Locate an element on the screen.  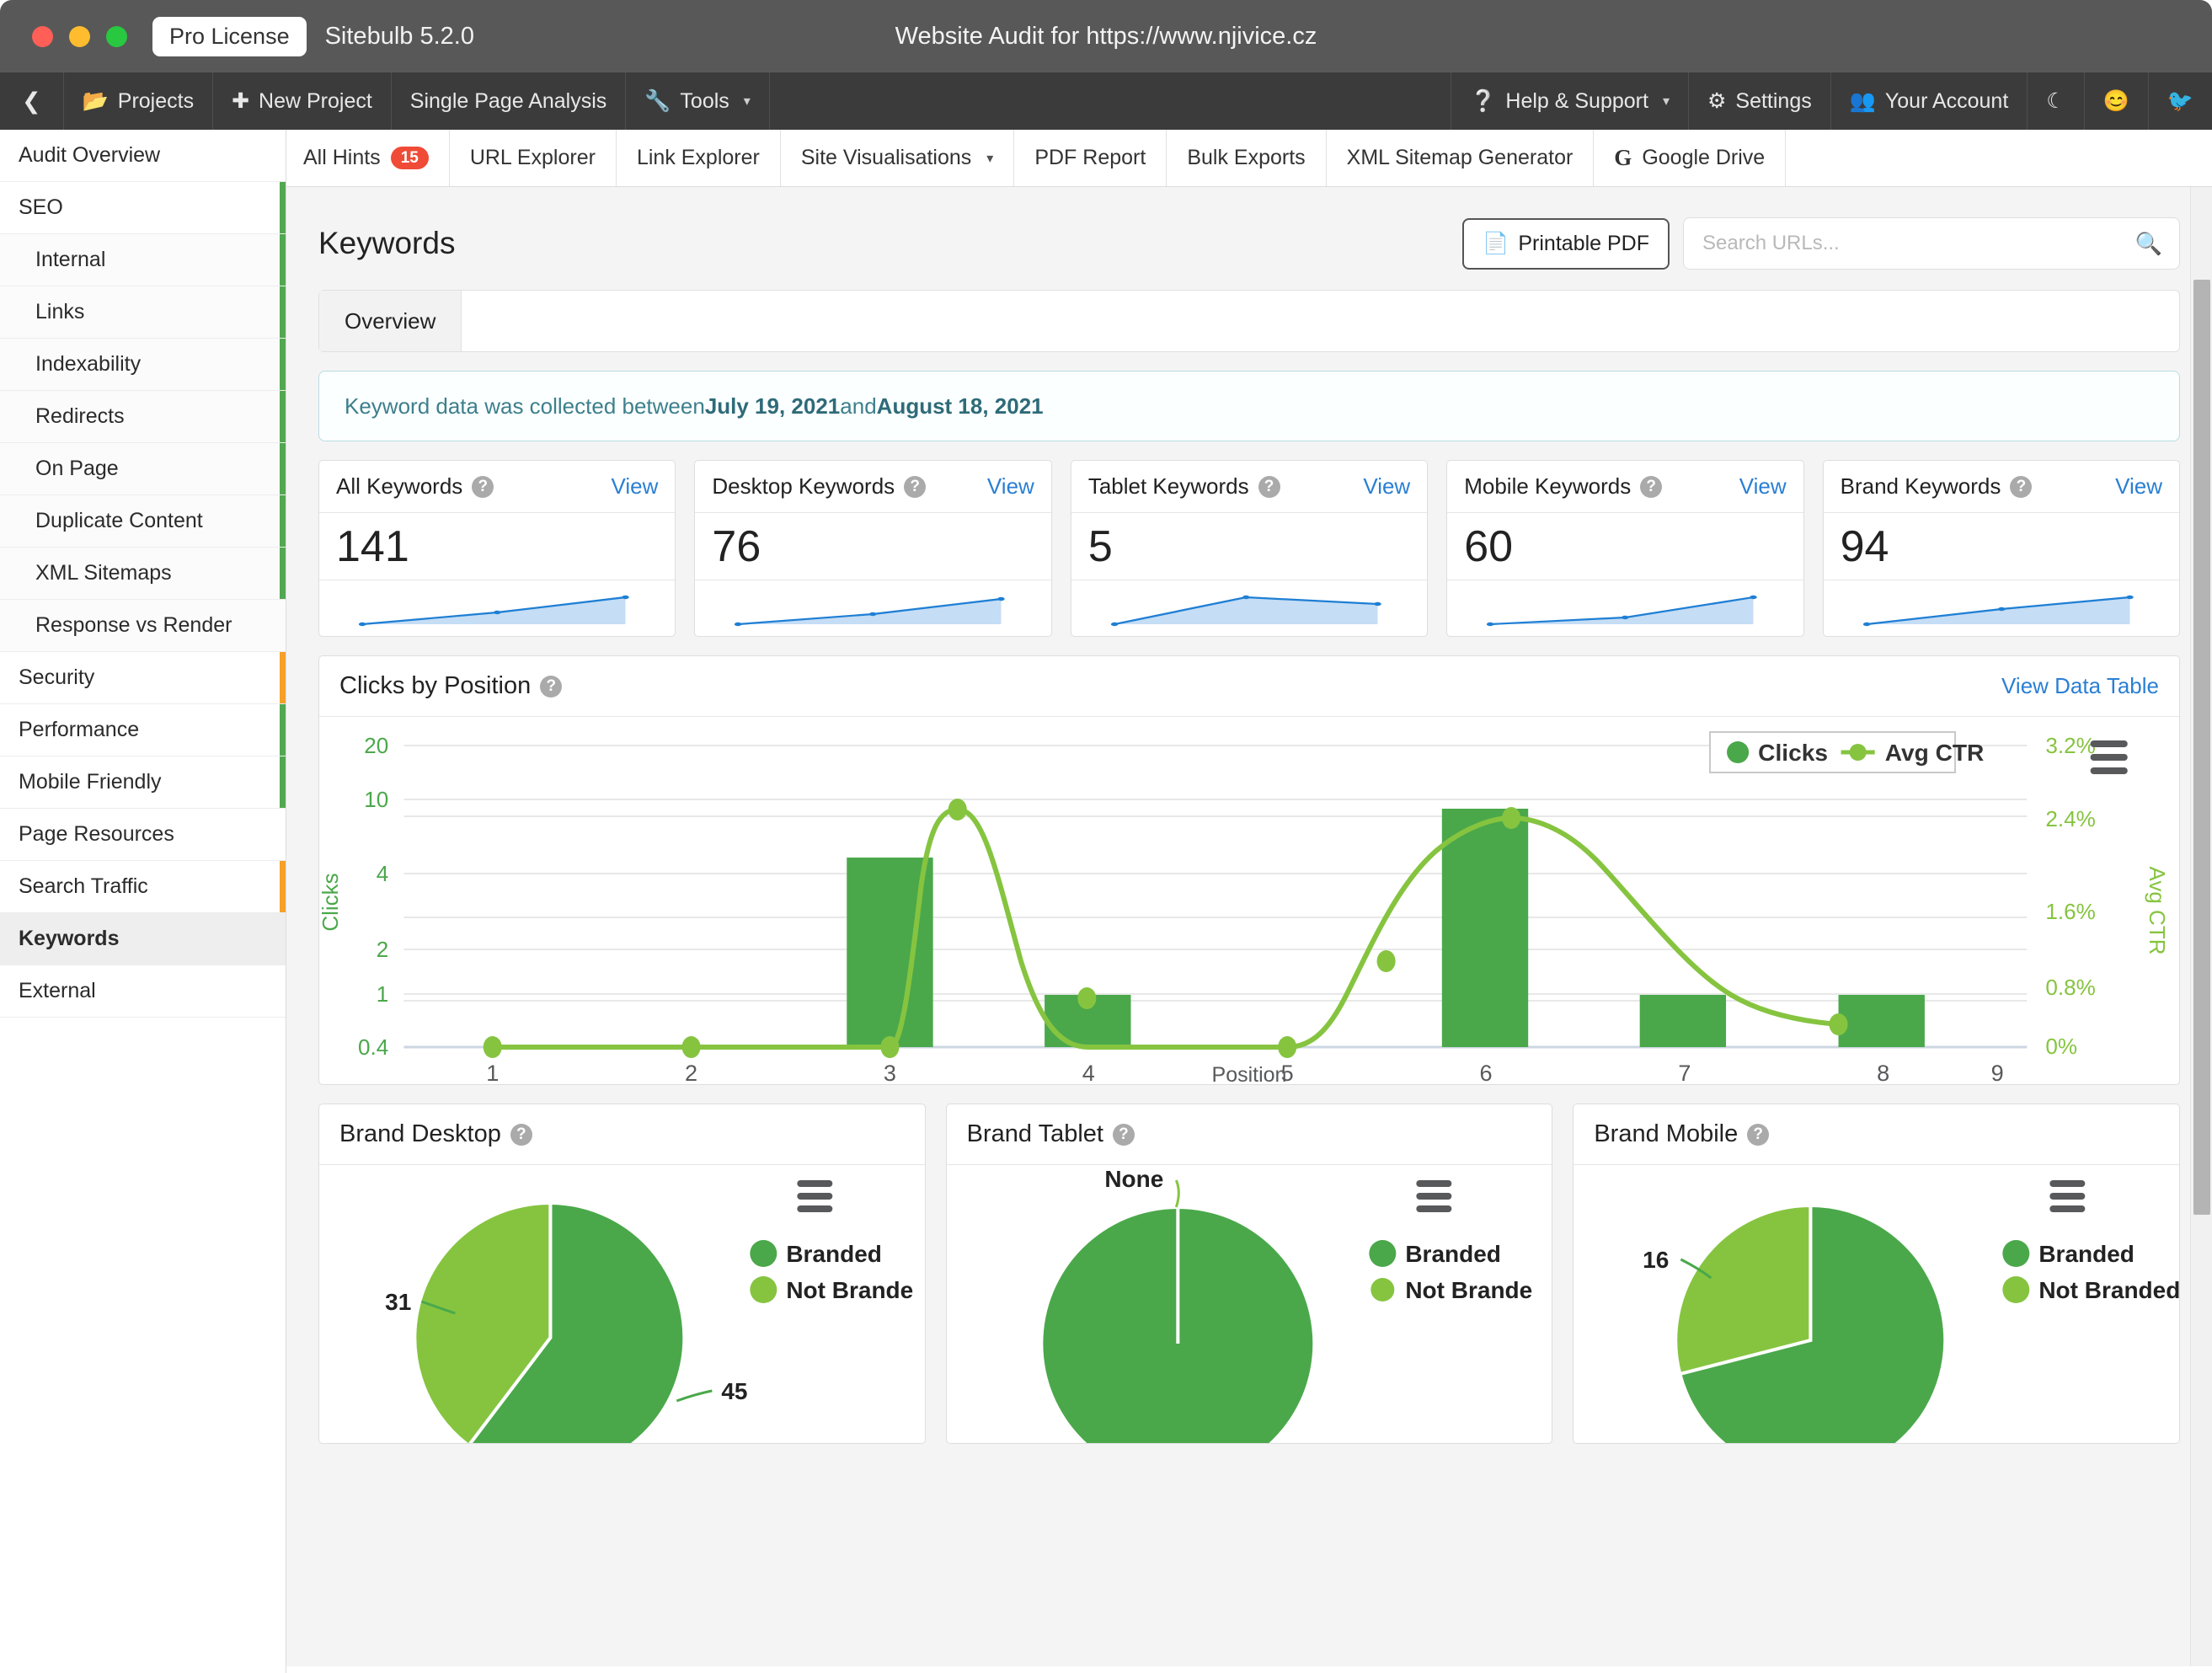
tab-site-visualisations: Site Visualisations ▾ is located at coordinates (898, 158).